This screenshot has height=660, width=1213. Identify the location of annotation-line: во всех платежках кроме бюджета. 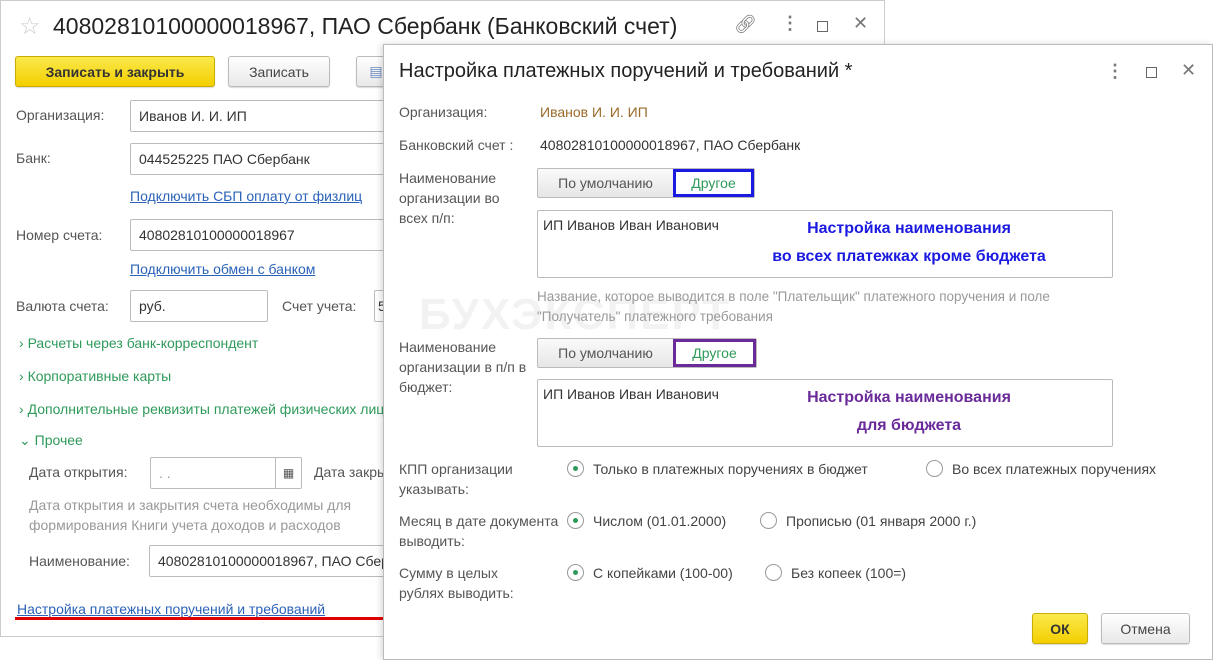
(909, 256).